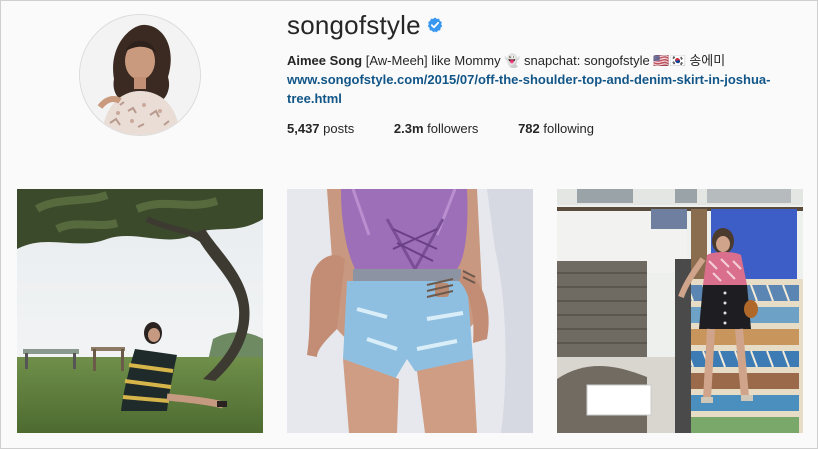 This screenshot has height=449, width=818. What do you see at coordinates (140, 75) in the screenshot?
I see `profile-avatar` at bounding box center [140, 75].